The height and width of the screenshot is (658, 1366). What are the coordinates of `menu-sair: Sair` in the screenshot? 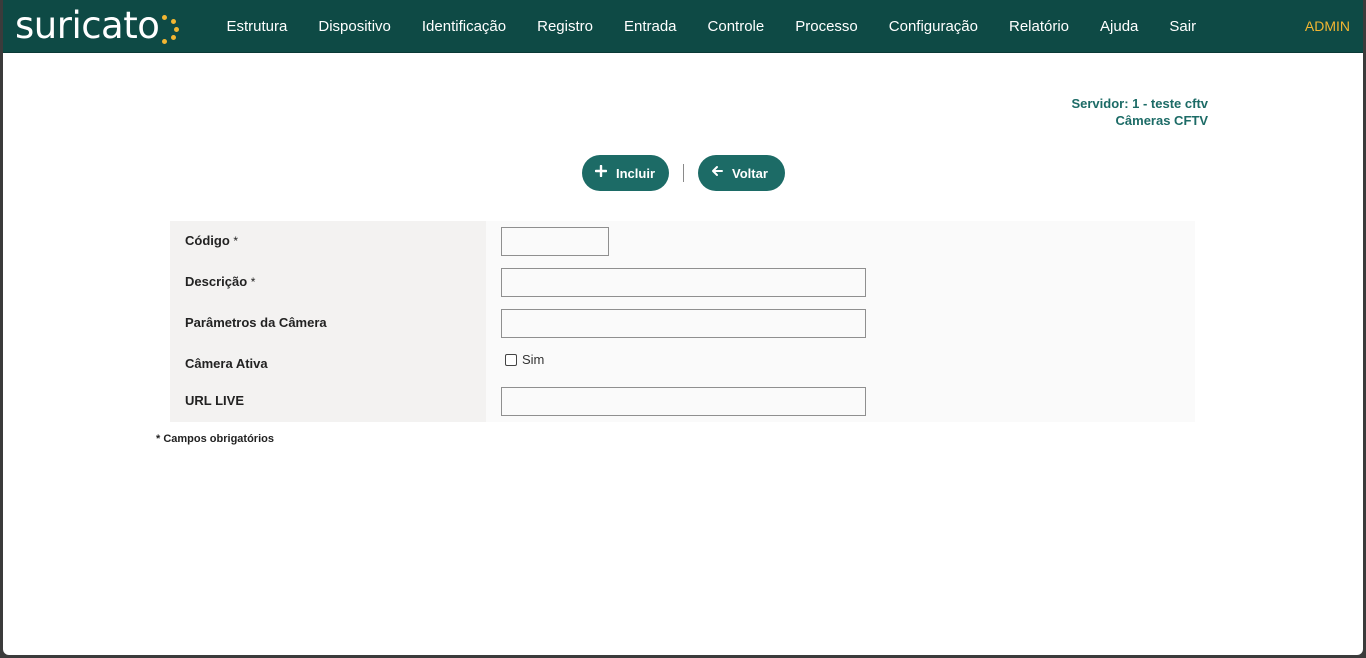 It's located at (1183, 26).